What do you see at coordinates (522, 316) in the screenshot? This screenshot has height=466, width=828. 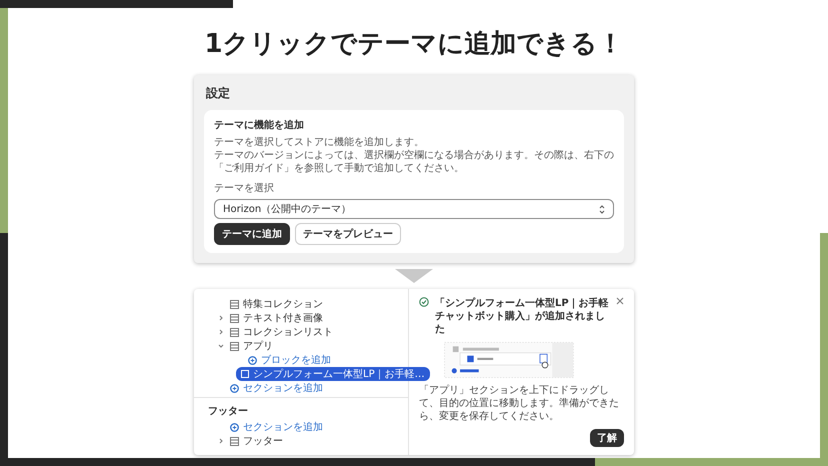 I see `popover-title: 「シンプルフォーム一体型LP｜お手軽チャットボット購入」が追加されました` at bounding box center [522, 316].